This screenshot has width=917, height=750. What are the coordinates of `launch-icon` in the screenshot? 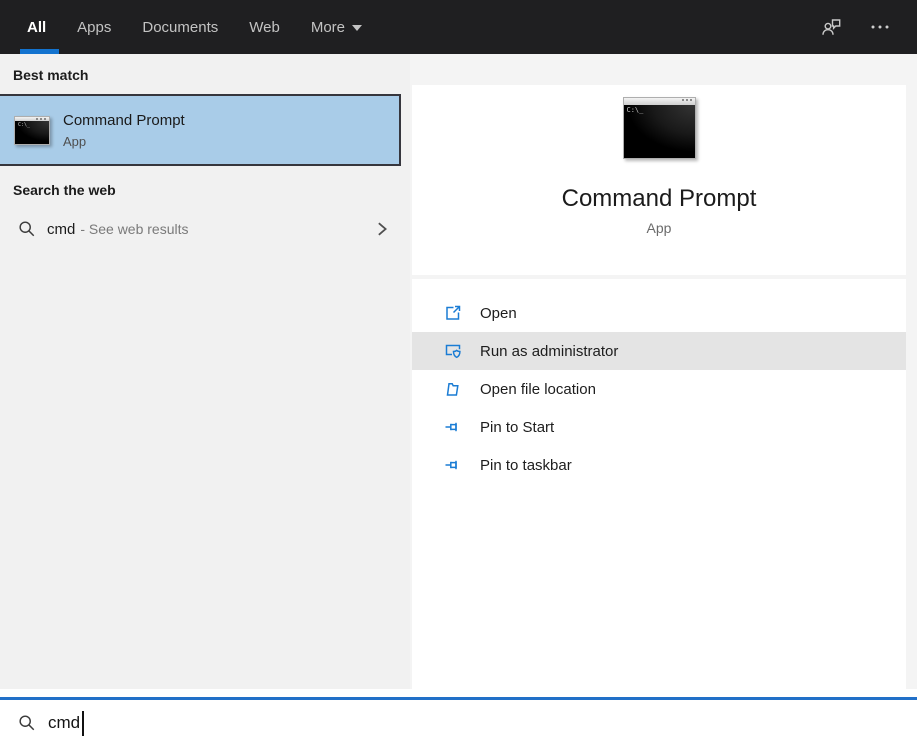 It's located at (453, 312).